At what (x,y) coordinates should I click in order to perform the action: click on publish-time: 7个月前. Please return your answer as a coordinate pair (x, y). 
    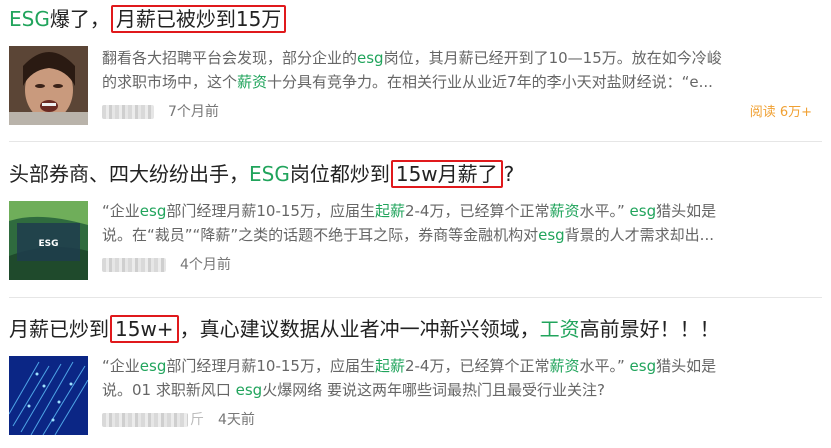
    Looking at the image, I should click on (193, 112).